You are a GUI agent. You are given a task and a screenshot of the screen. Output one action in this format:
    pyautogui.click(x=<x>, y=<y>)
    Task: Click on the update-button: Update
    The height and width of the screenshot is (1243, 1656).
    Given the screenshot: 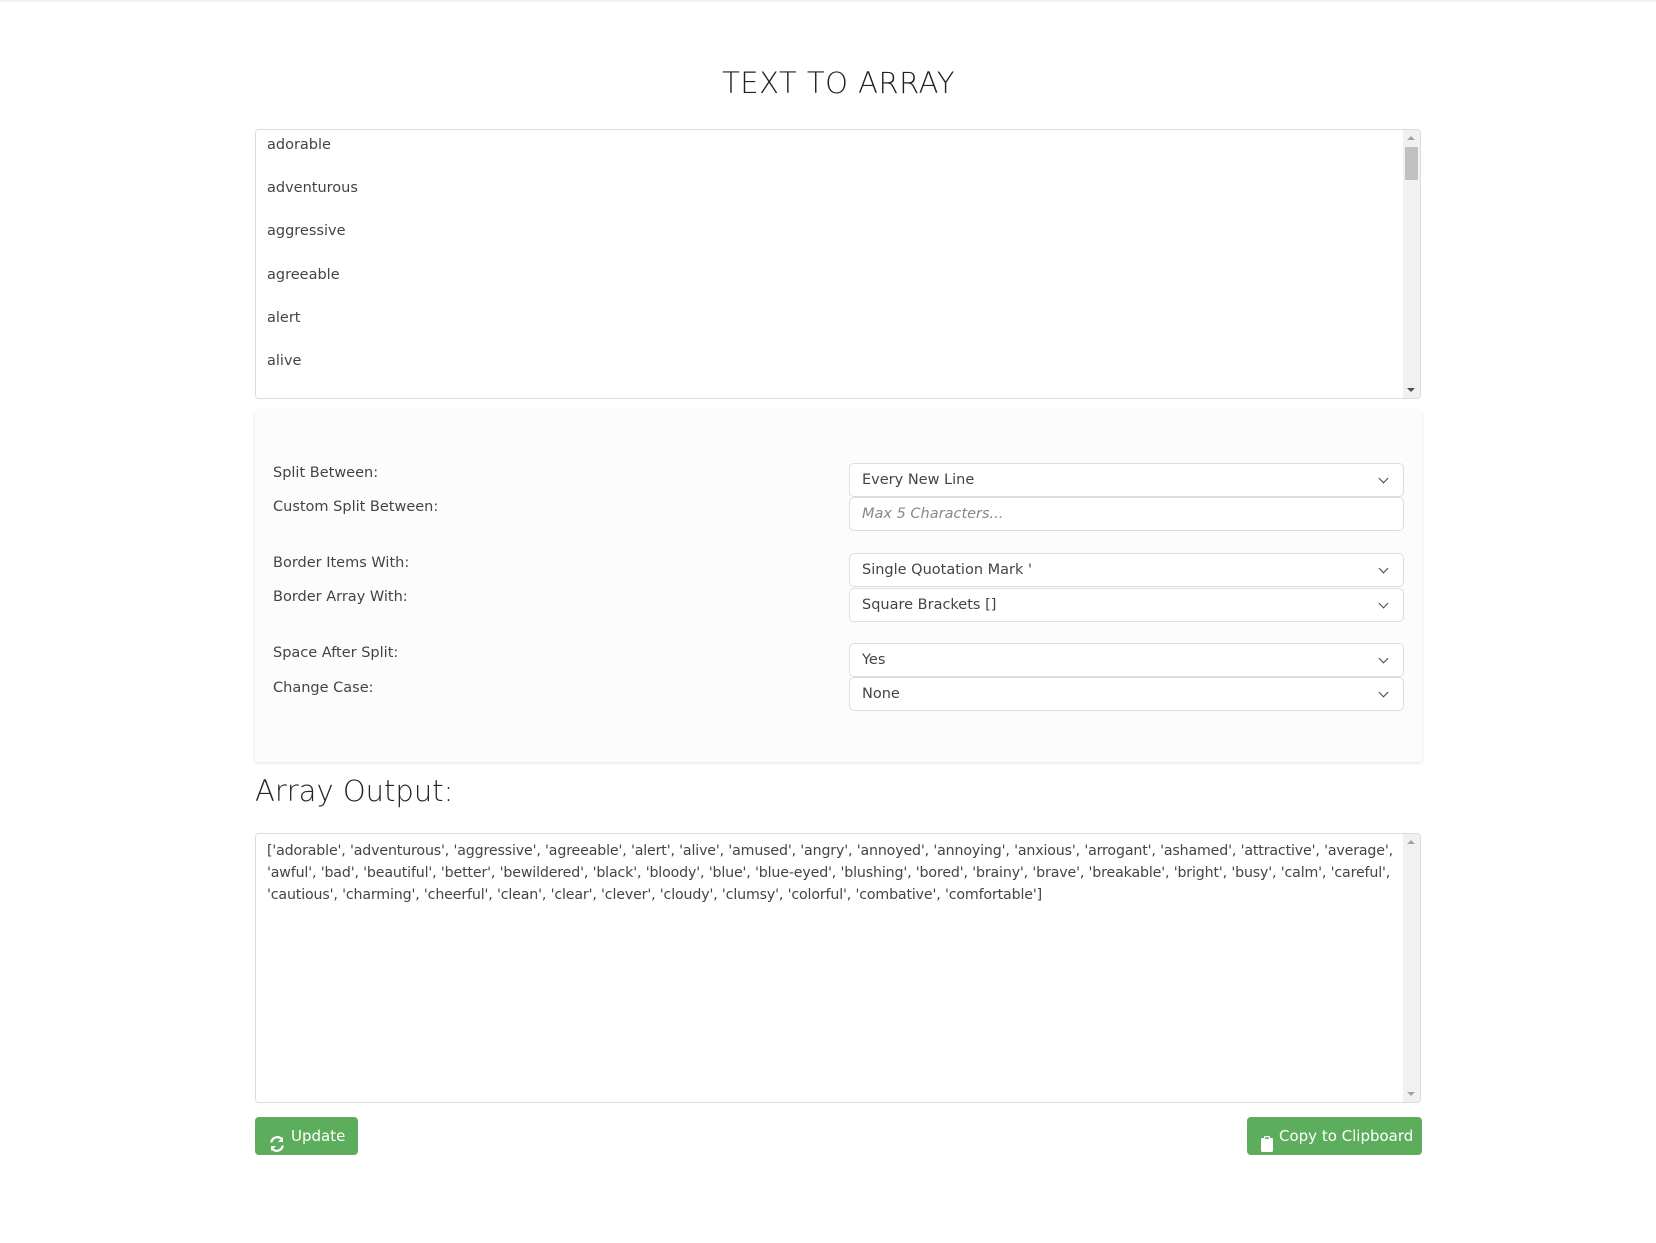 What is the action you would take?
    pyautogui.click(x=306, y=1136)
    